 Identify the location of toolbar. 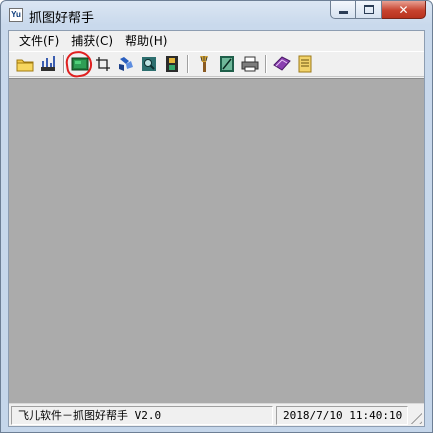
(216, 63).